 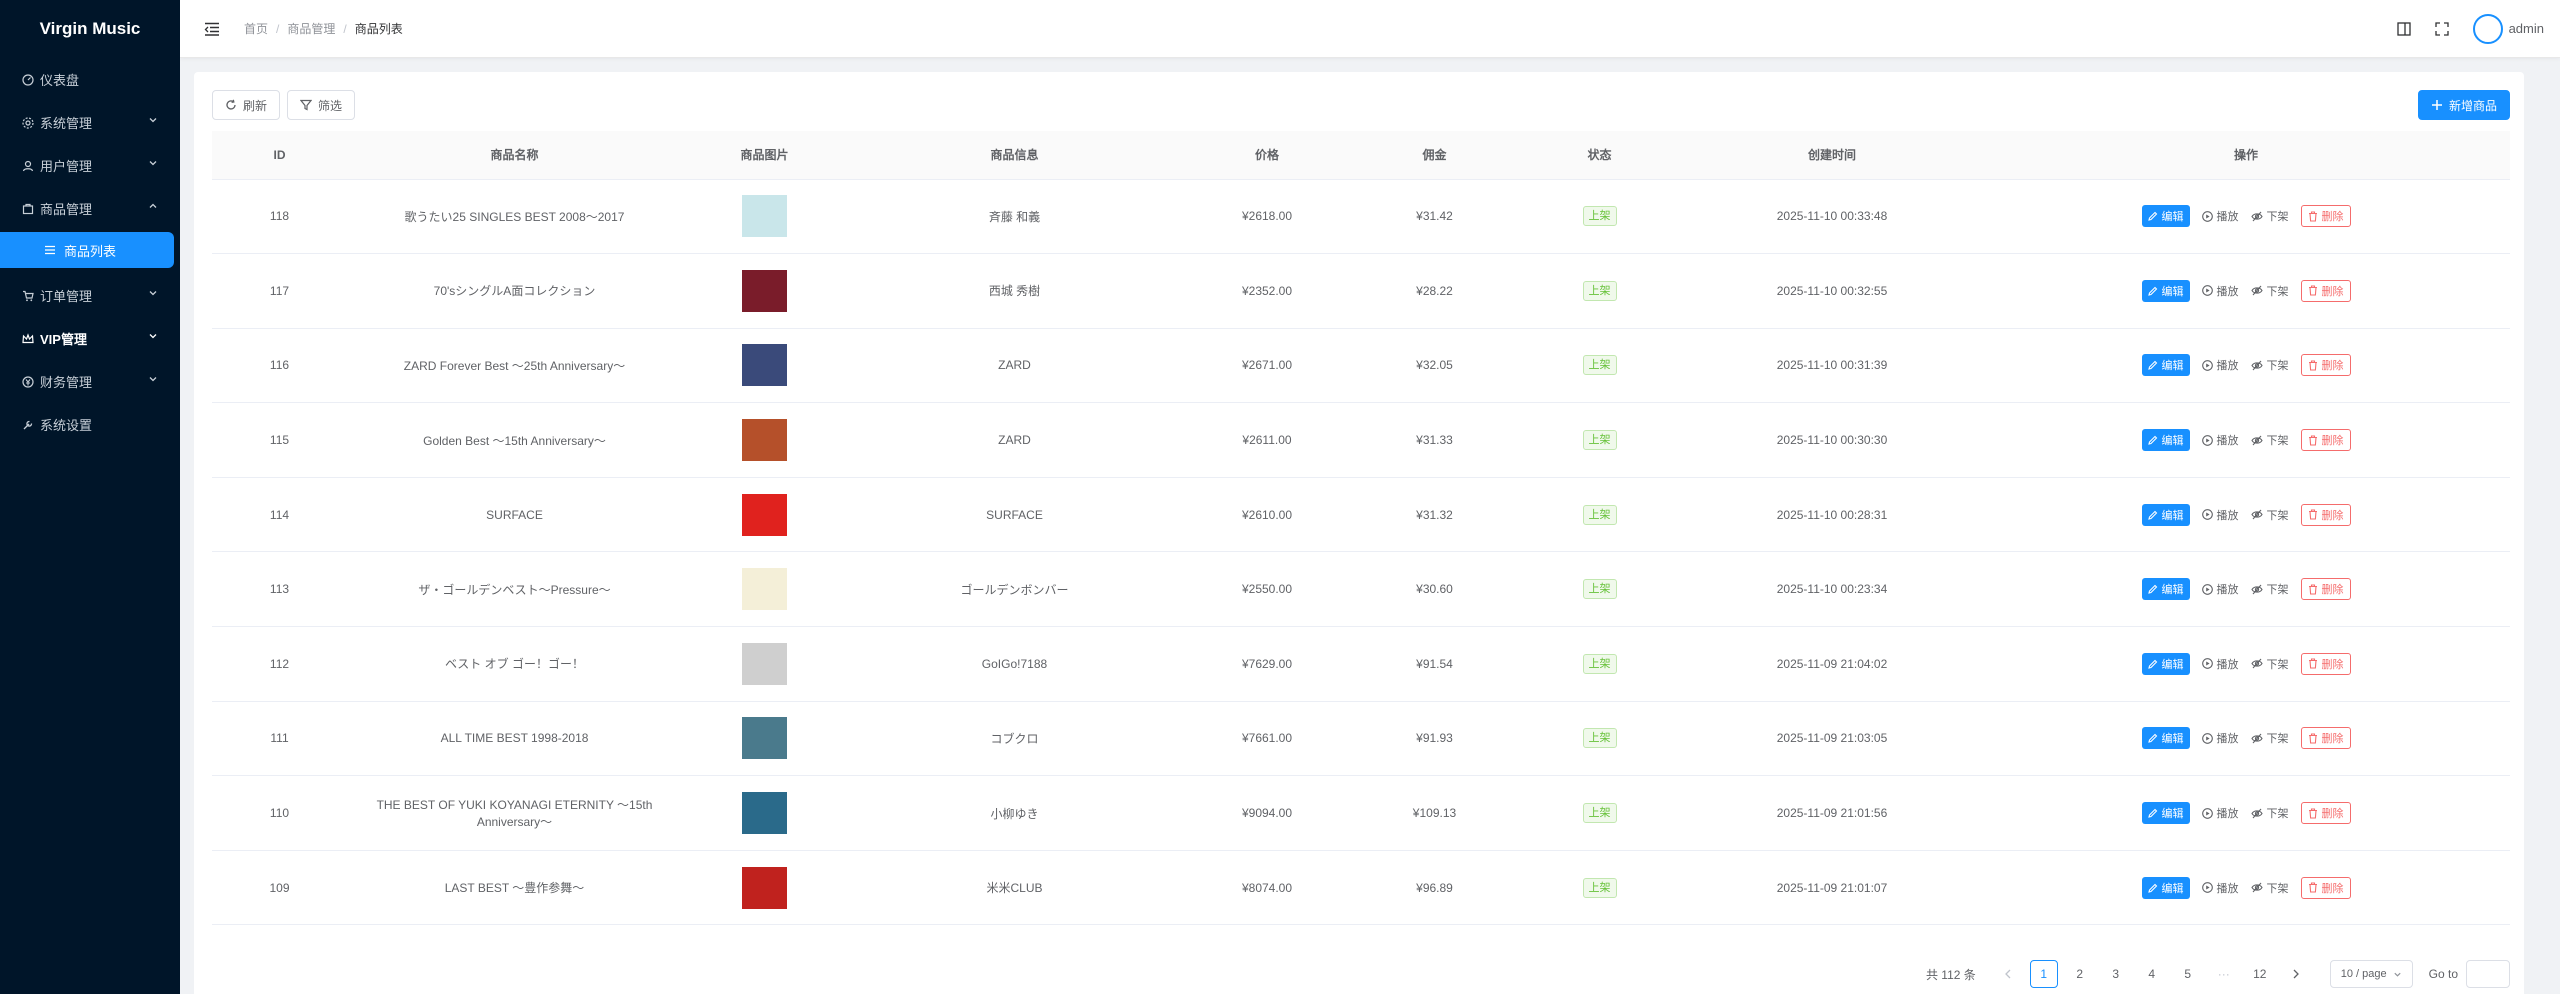 I want to click on sidebar-item-system: 系统管理, so click(x=90, y=122).